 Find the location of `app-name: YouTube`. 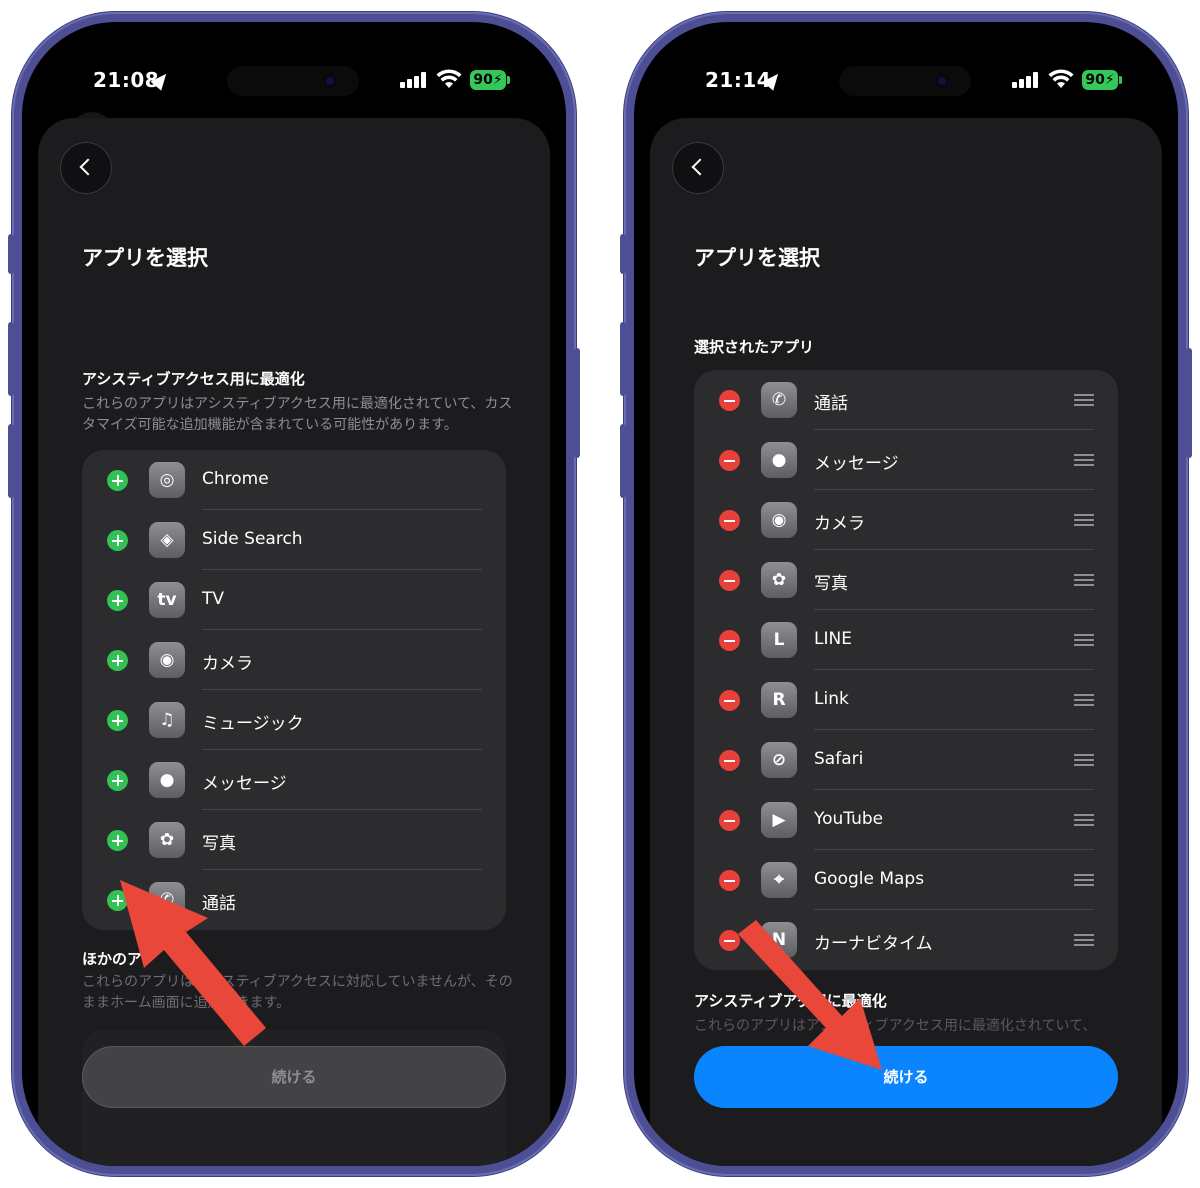

app-name: YouTube is located at coordinates (849, 819).